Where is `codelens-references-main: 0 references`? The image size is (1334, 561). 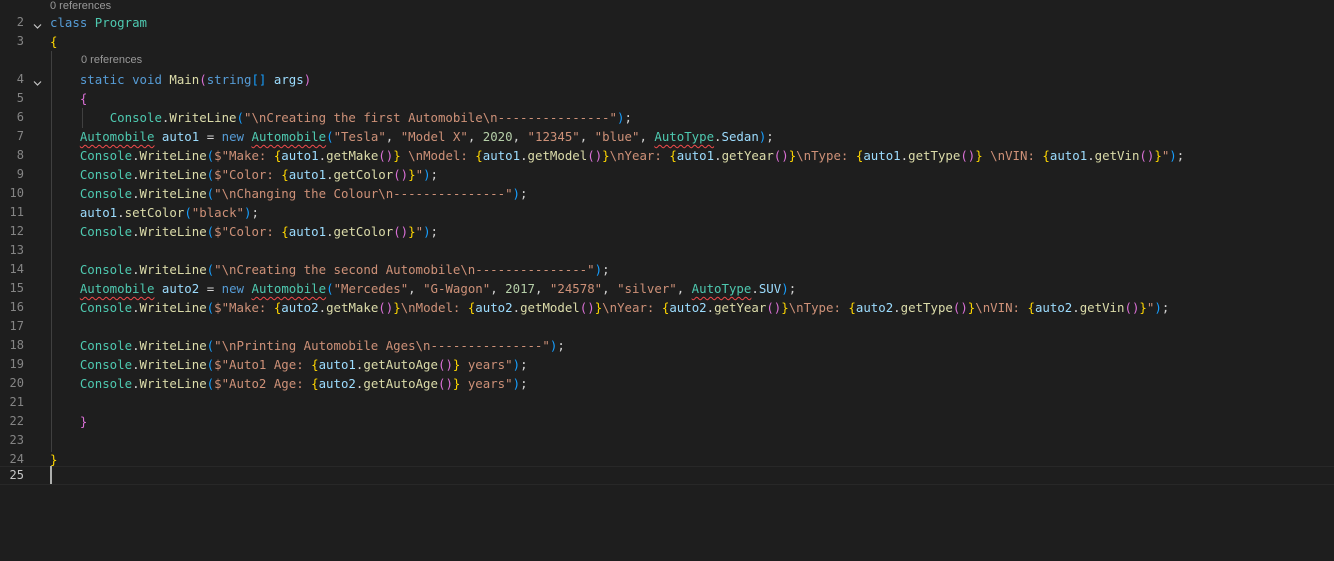 codelens-references-main: 0 references is located at coordinates (111, 60).